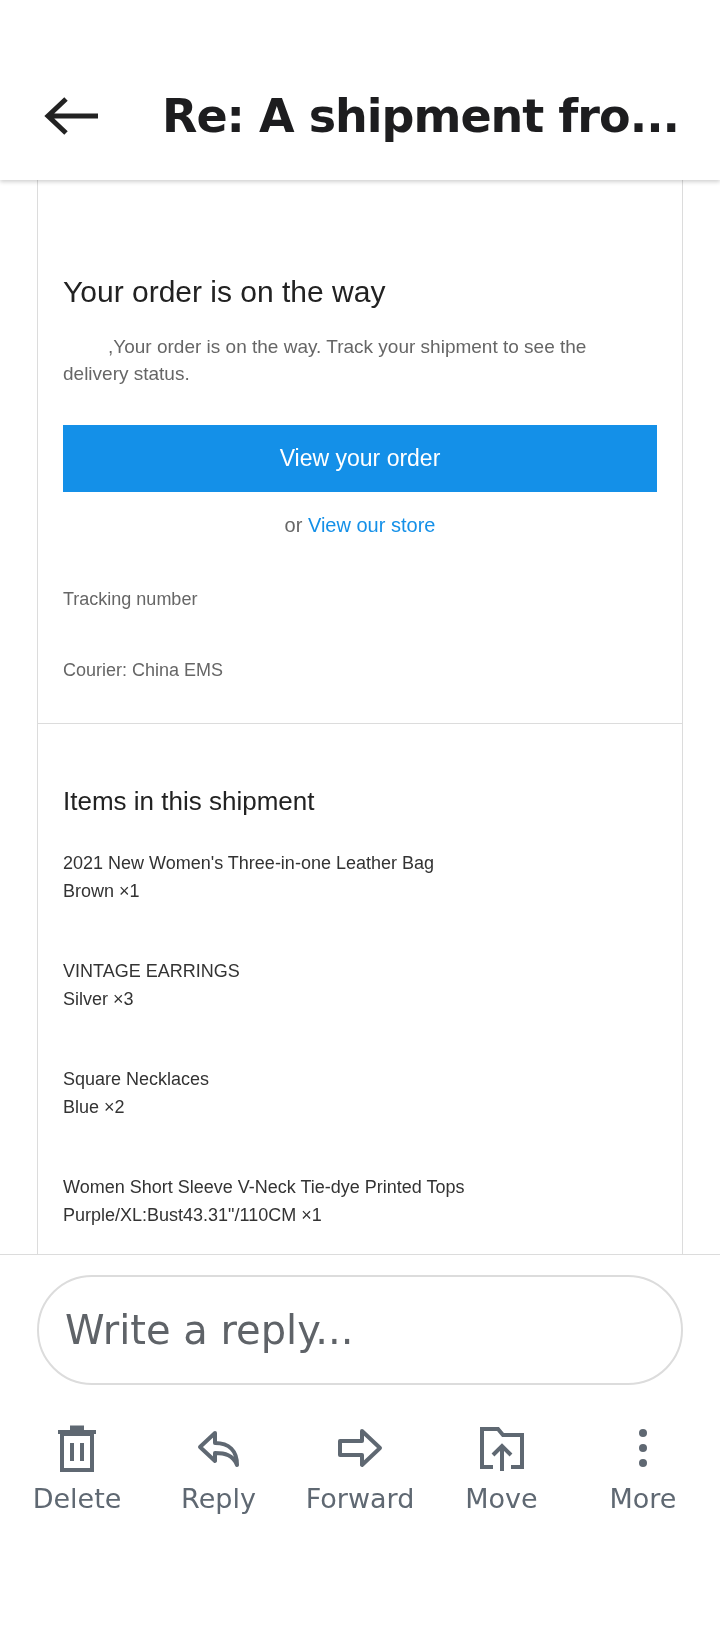 The width and height of the screenshot is (720, 1640). What do you see at coordinates (371, 525) in the screenshot?
I see `store-link: View our store` at bounding box center [371, 525].